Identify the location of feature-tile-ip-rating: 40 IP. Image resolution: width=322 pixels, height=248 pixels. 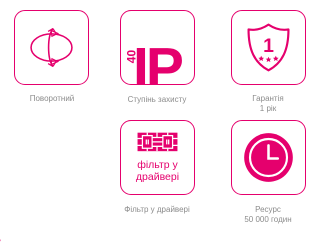
(157, 47).